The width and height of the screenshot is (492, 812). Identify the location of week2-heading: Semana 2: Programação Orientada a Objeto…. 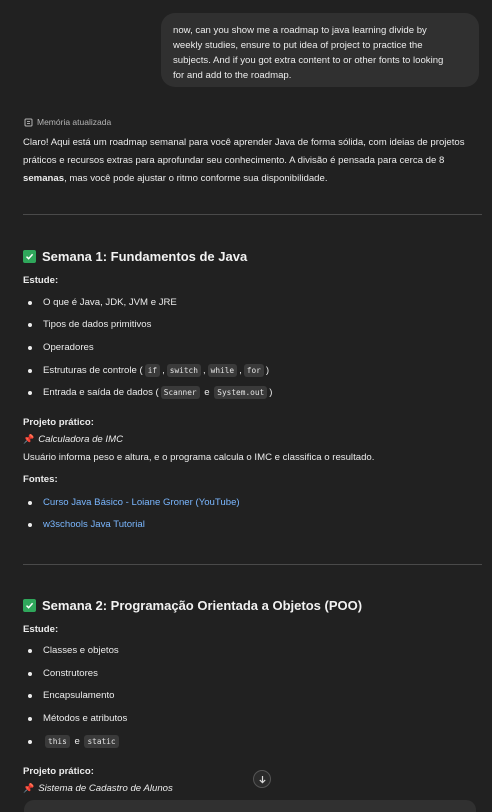
(192, 605).